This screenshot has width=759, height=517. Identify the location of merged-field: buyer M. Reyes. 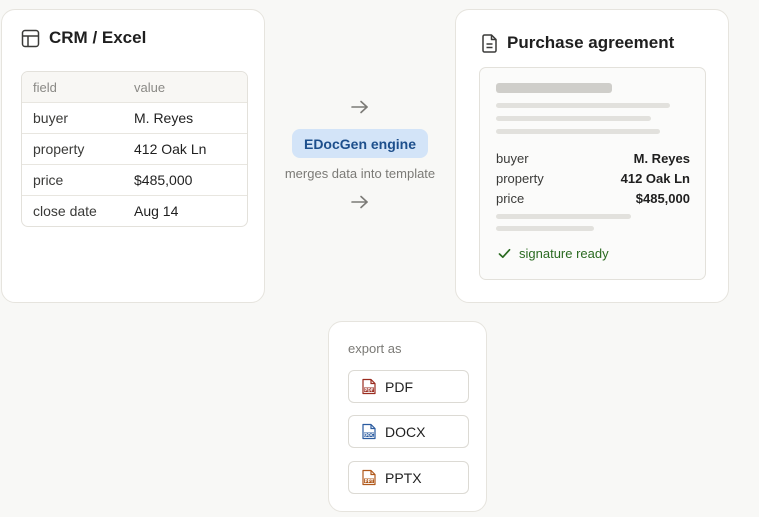
(593, 158).